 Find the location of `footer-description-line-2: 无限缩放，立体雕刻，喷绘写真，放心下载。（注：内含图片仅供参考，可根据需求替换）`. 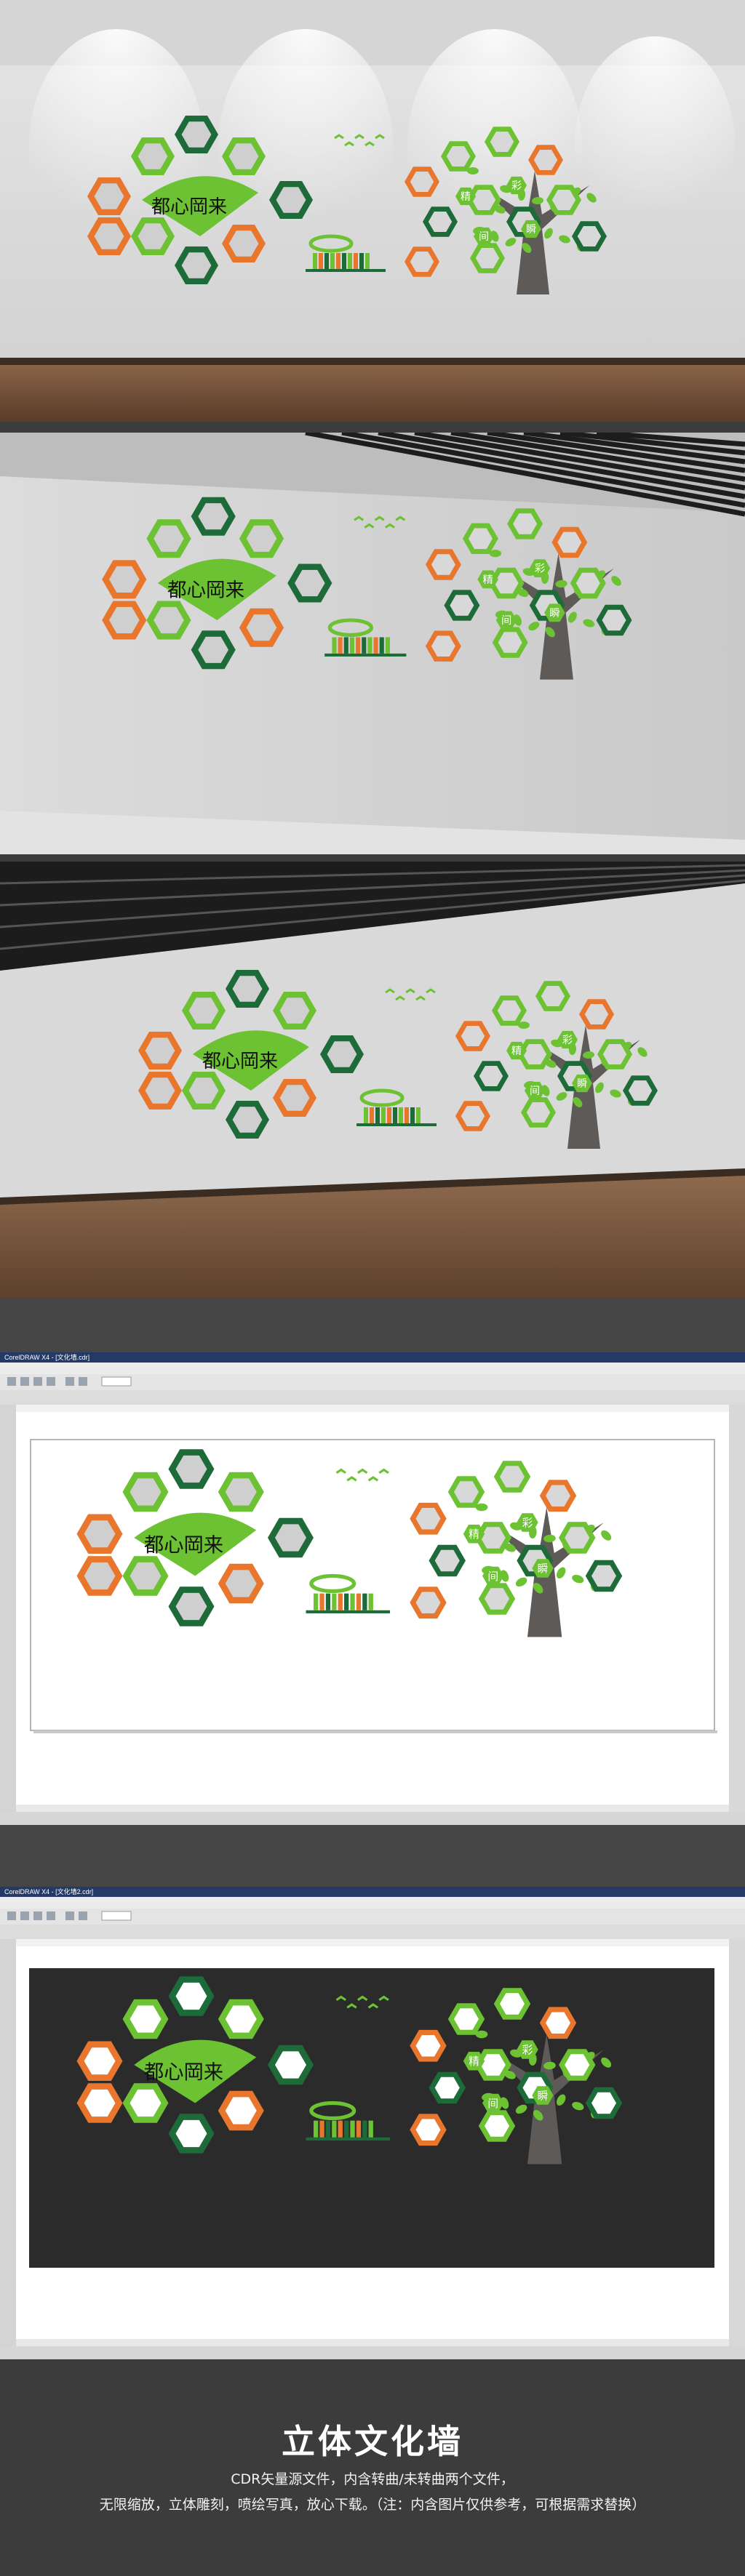

footer-description-line-2: 无限缩放，立体雕刻，喷绘写真，放心下载。（注：内含图片仅供参考，可根据需求替换） is located at coordinates (372, 2505).